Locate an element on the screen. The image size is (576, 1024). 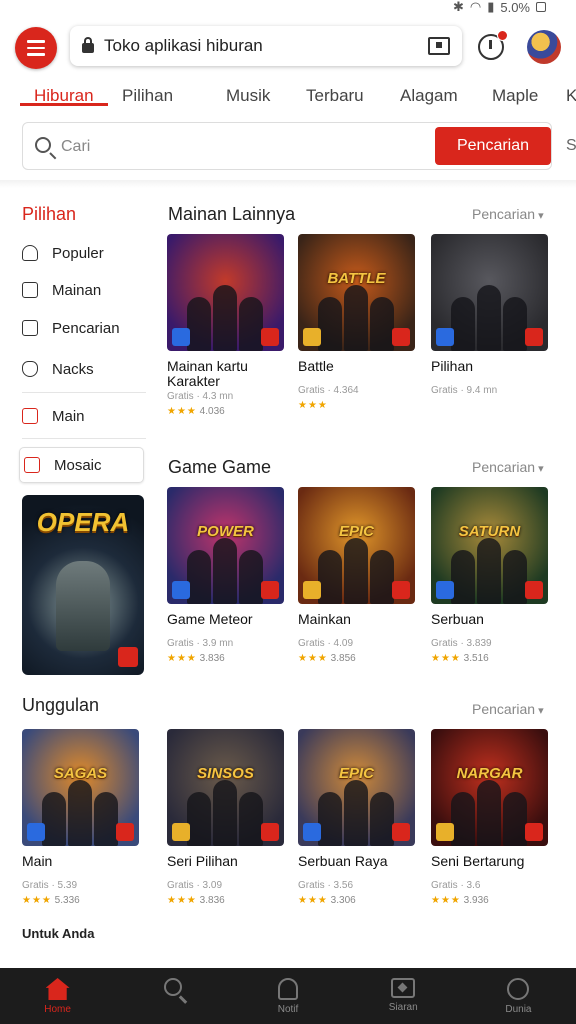
nav-dunia: Dunia is located at coordinates (518, 996).